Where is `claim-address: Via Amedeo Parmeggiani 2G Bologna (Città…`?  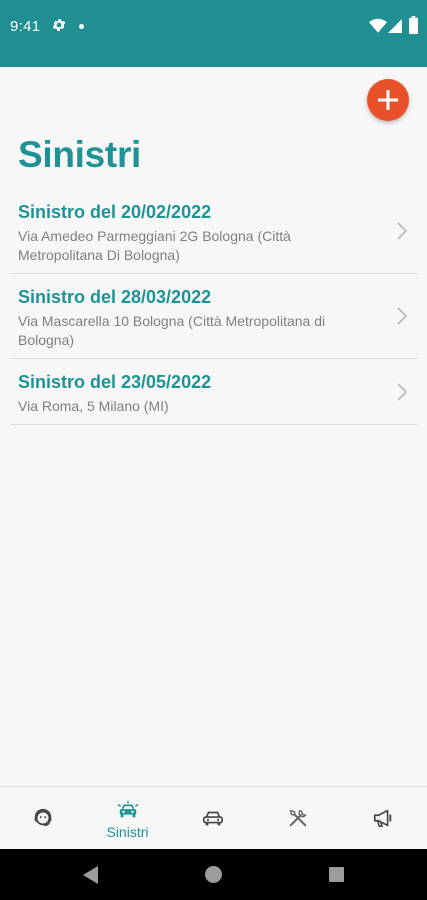 claim-address: Via Amedeo Parmeggiani 2G Bologna (Città… is located at coordinates (154, 245).